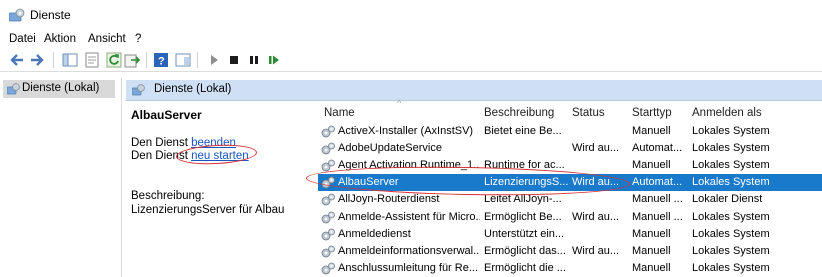  Describe the element at coordinates (132, 60) in the screenshot. I see `export-list-icon` at that location.